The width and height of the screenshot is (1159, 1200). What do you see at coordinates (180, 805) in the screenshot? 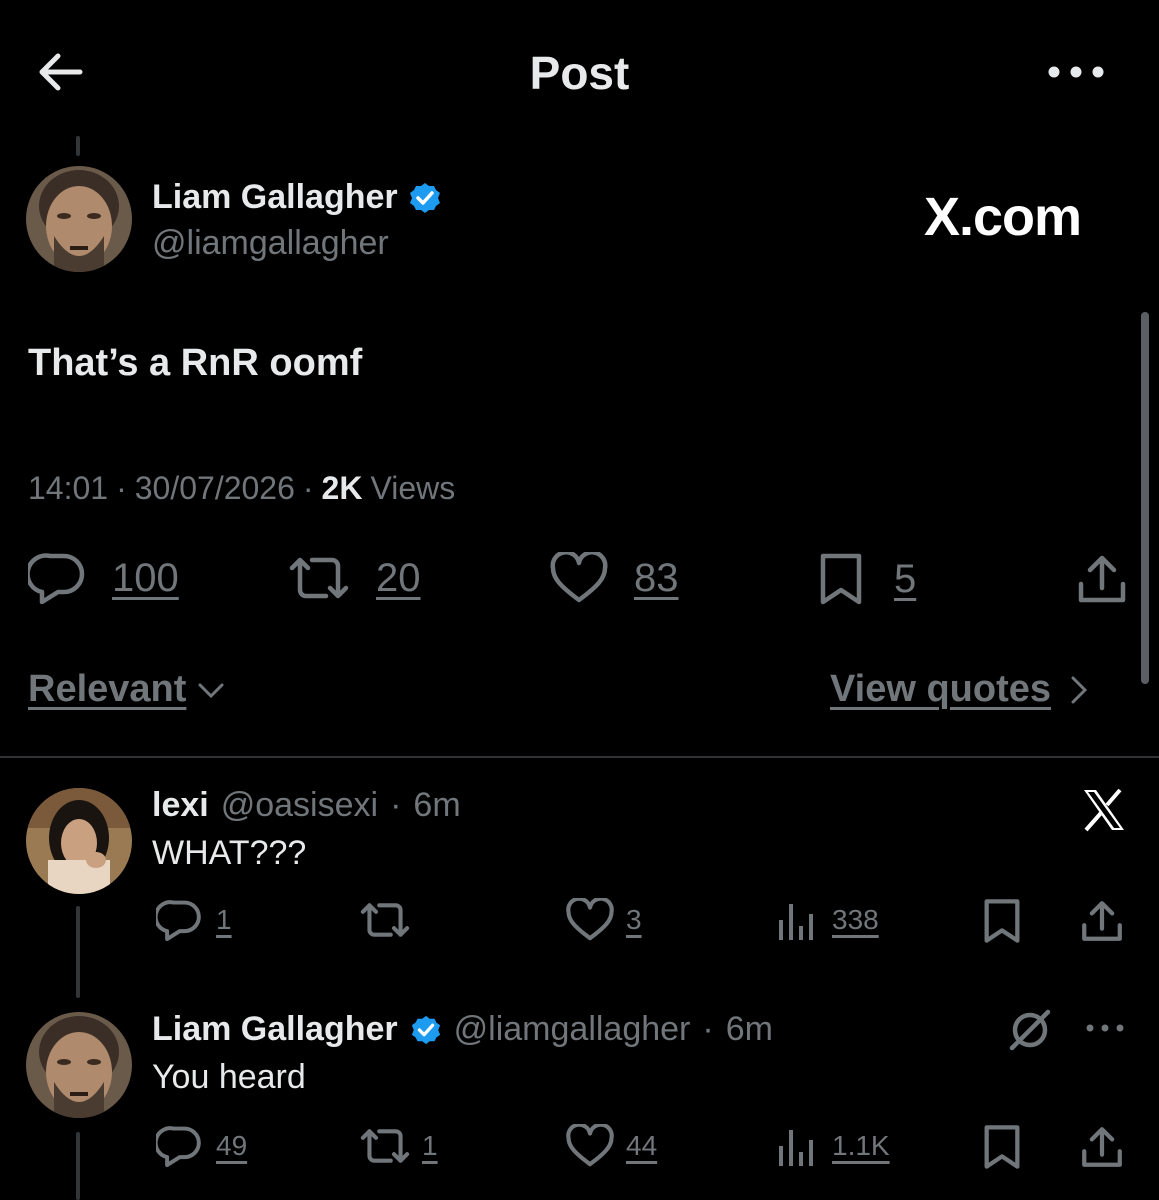
I see `reply-author-name: lexi` at bounding box center [180, 805].